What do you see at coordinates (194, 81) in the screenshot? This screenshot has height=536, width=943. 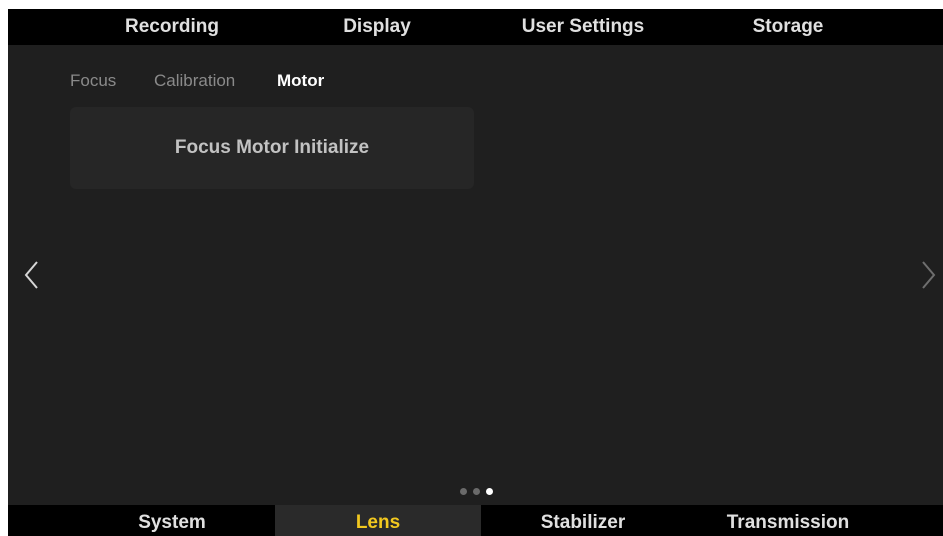 I see `sub-tab-calibration: Calibration` at bounding box center [194, 81].